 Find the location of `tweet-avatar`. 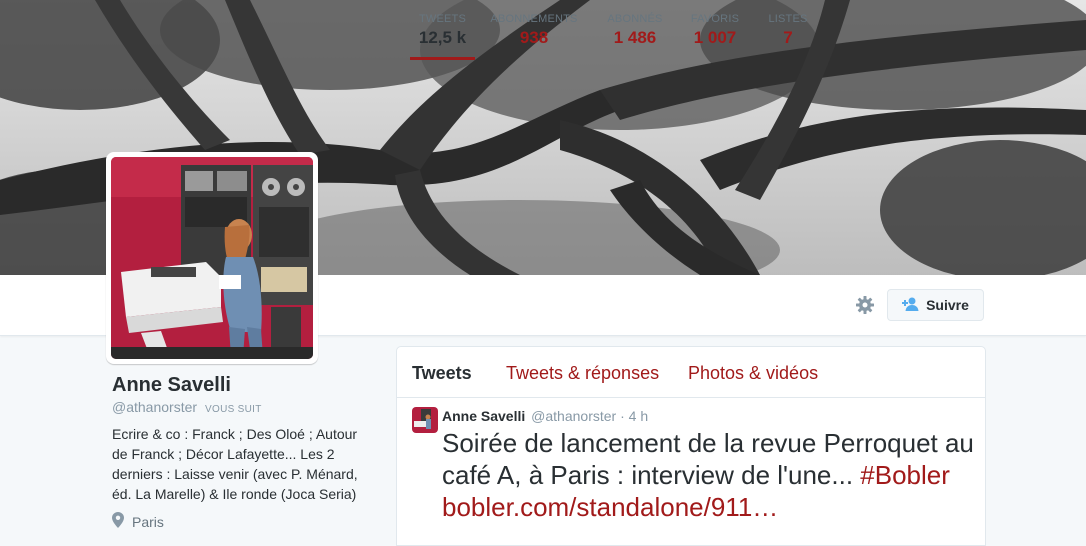

tweet-avatar is located at coordinates (425, 420).